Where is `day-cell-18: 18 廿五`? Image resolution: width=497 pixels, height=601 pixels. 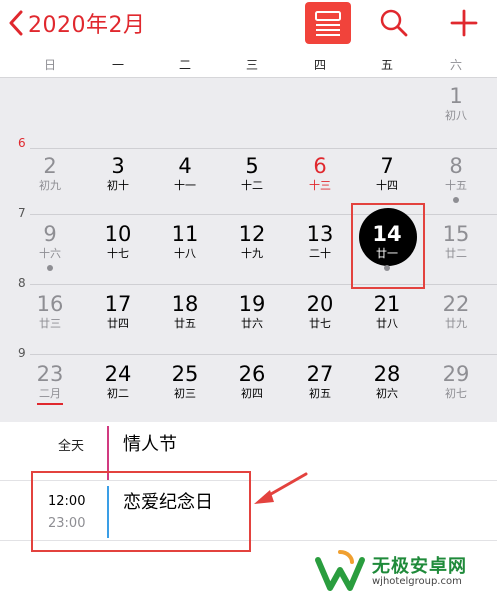 day-cell-18: 18 廿五 is located at coordinates (185, 312).